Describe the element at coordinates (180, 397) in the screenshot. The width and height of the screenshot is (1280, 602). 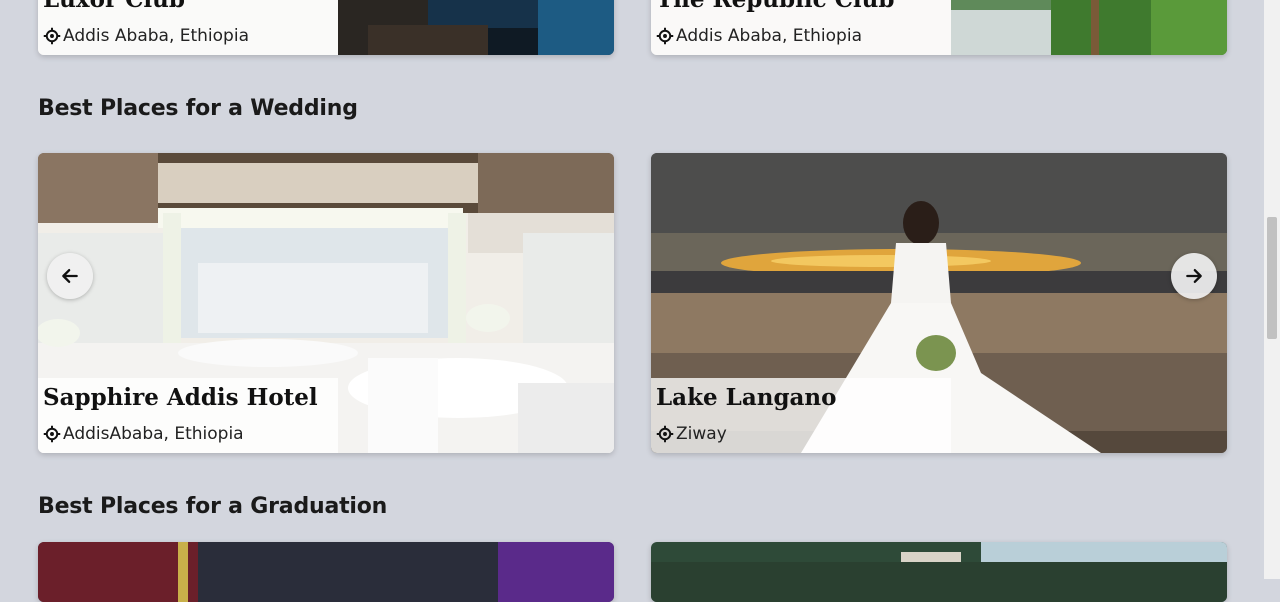
I see `venue-name: Sapphire Addis Hotel` at that location.